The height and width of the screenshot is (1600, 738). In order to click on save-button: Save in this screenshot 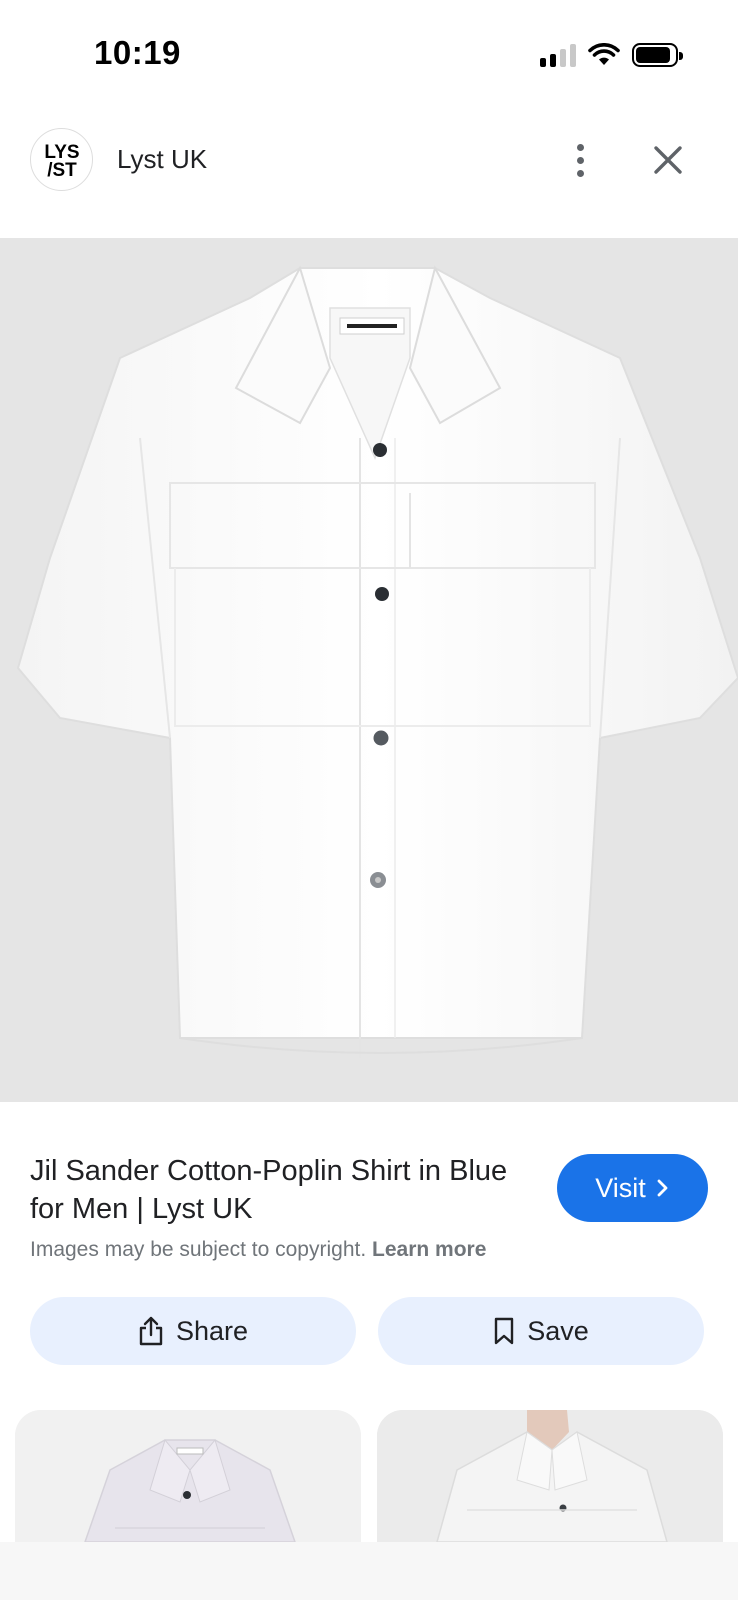, I will do `click(541, 1331)`.